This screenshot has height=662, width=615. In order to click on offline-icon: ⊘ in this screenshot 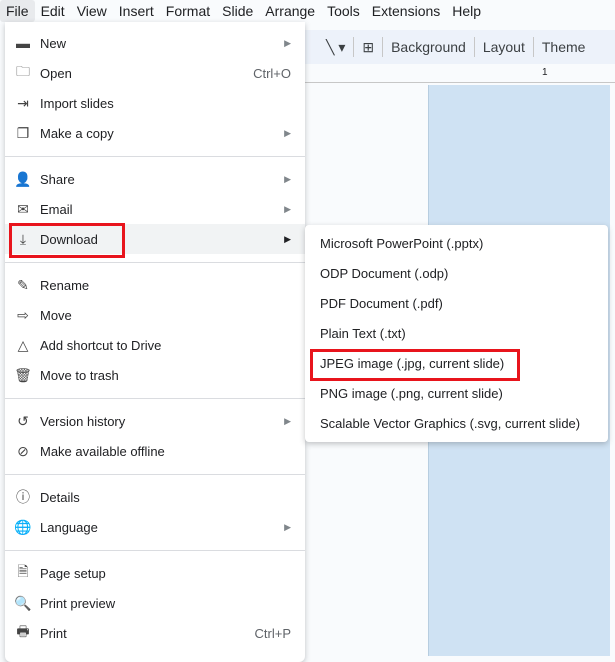, I will do `click(23, 450)`.